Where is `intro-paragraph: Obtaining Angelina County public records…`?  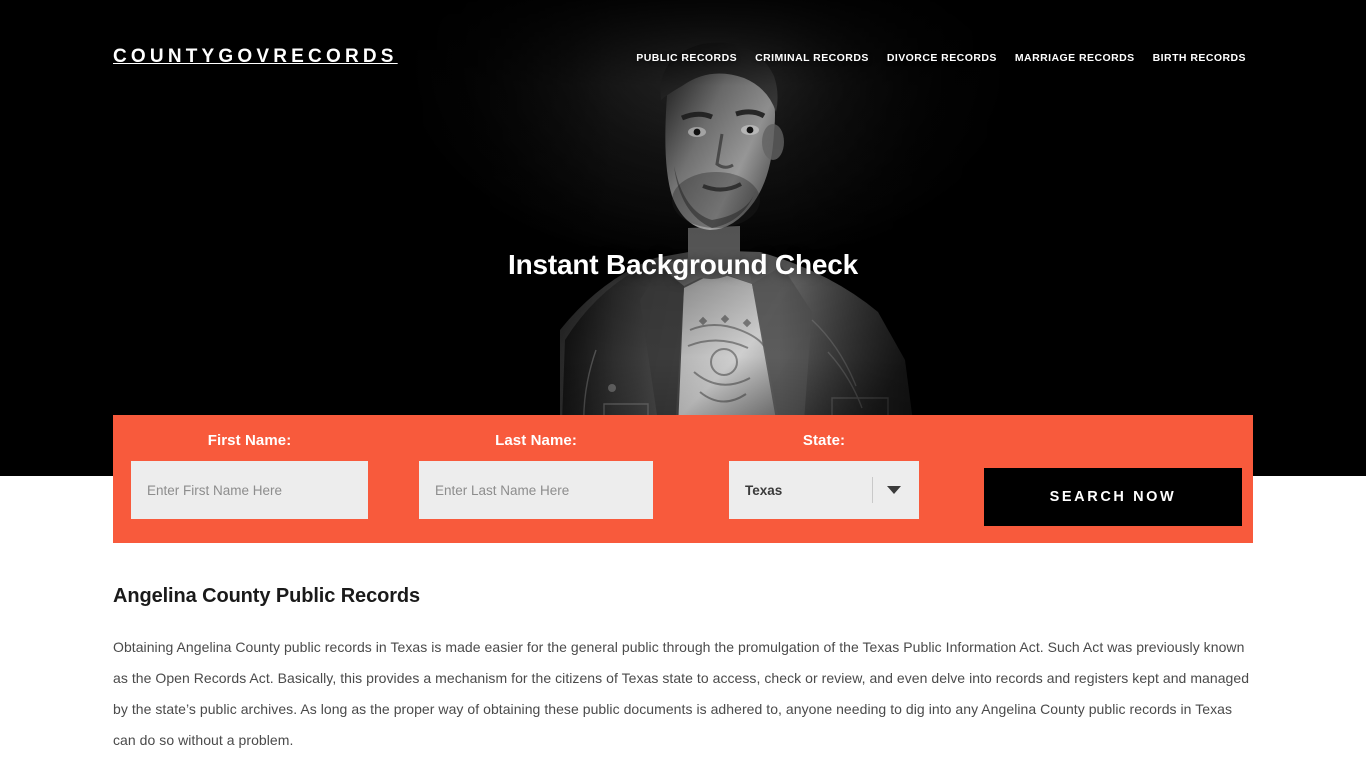
intro-paragraph: Obtaining Angelina County public records… is located at coordinates (681, 693).